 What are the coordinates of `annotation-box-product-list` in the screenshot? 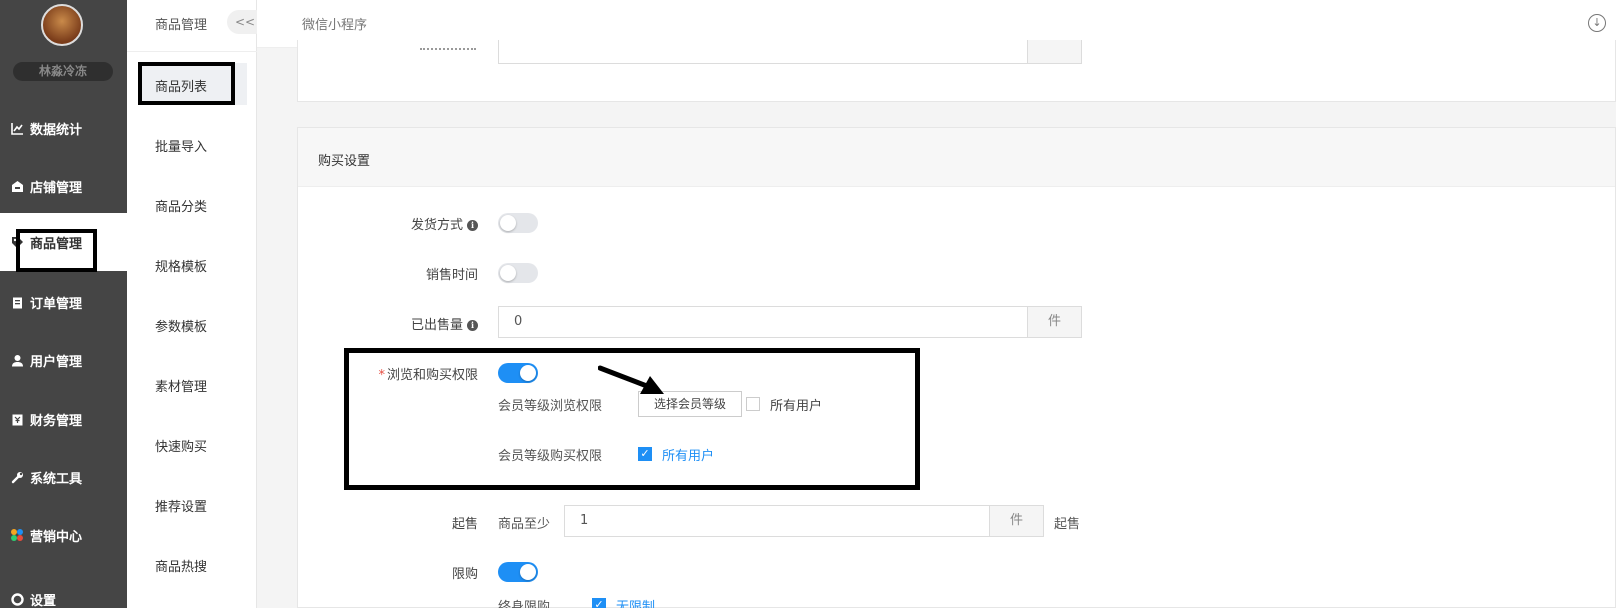 It's located at (186, 83).